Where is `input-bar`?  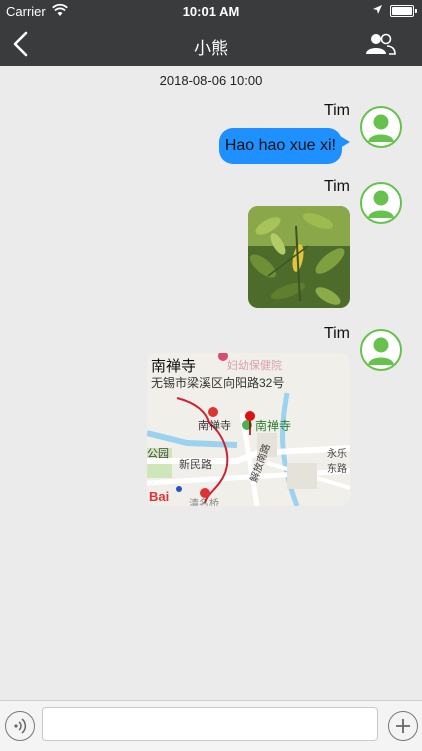 input-bar is located at coordinates (211, 725).